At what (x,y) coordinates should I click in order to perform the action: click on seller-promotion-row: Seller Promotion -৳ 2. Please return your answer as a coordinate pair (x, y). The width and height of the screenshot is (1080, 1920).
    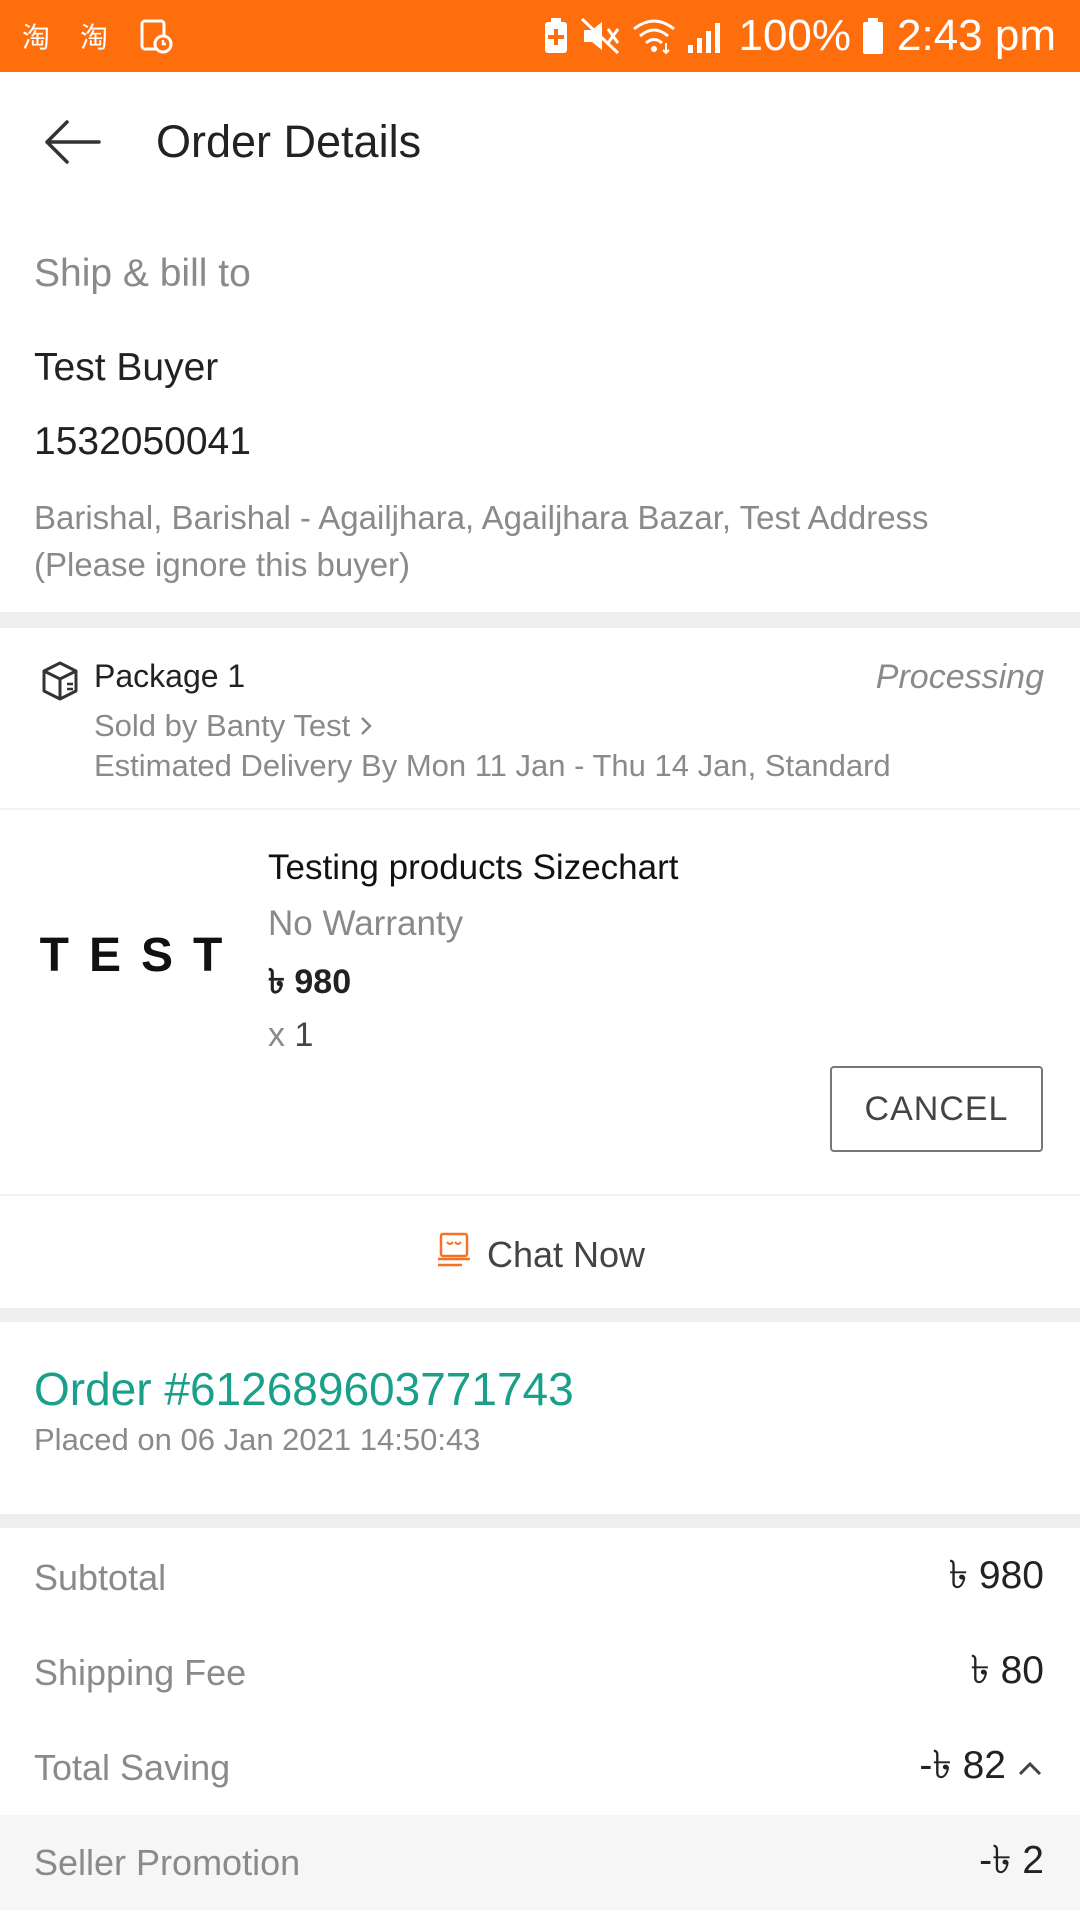
    Looking at the image, I should click on (540, 1862).